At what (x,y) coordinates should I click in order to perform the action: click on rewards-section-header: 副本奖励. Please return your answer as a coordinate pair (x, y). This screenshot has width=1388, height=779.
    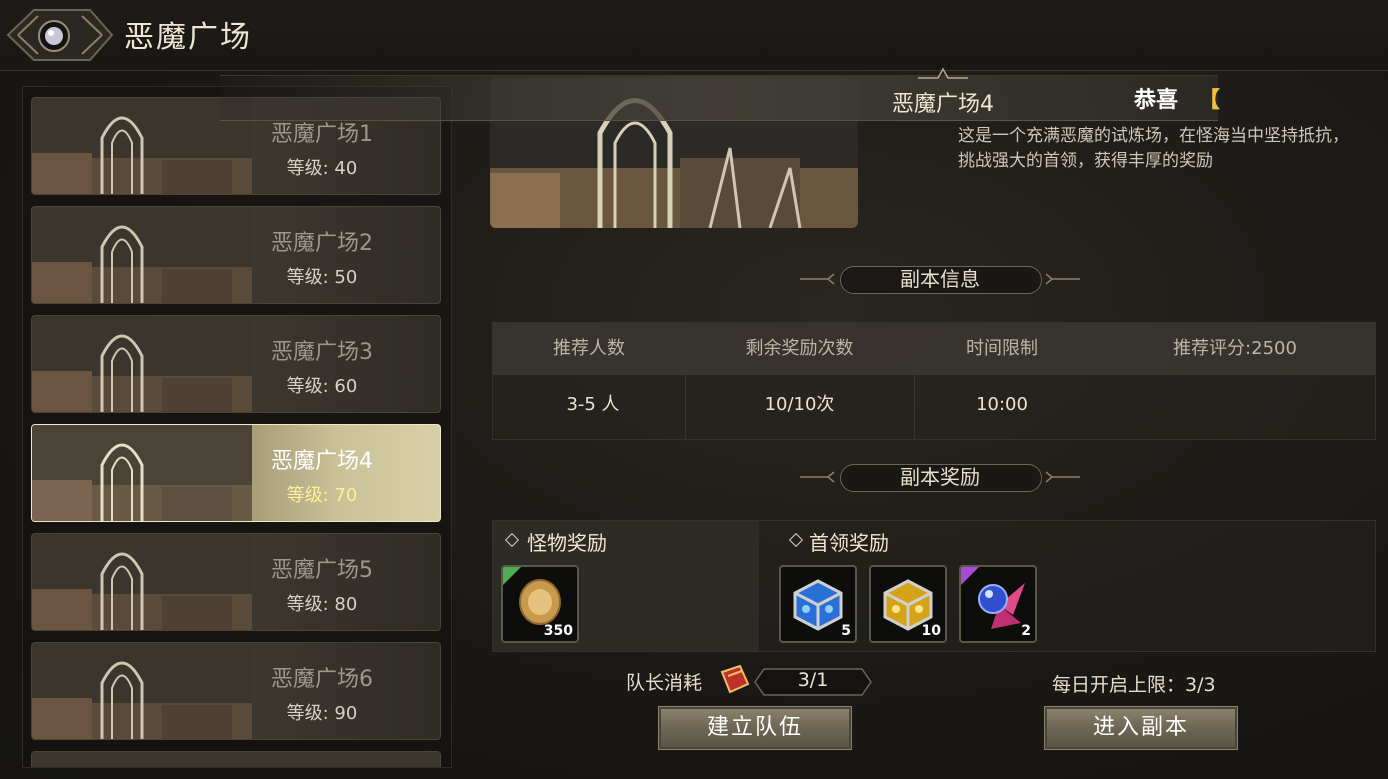
    Looking at the image, I should click on (940, 478).